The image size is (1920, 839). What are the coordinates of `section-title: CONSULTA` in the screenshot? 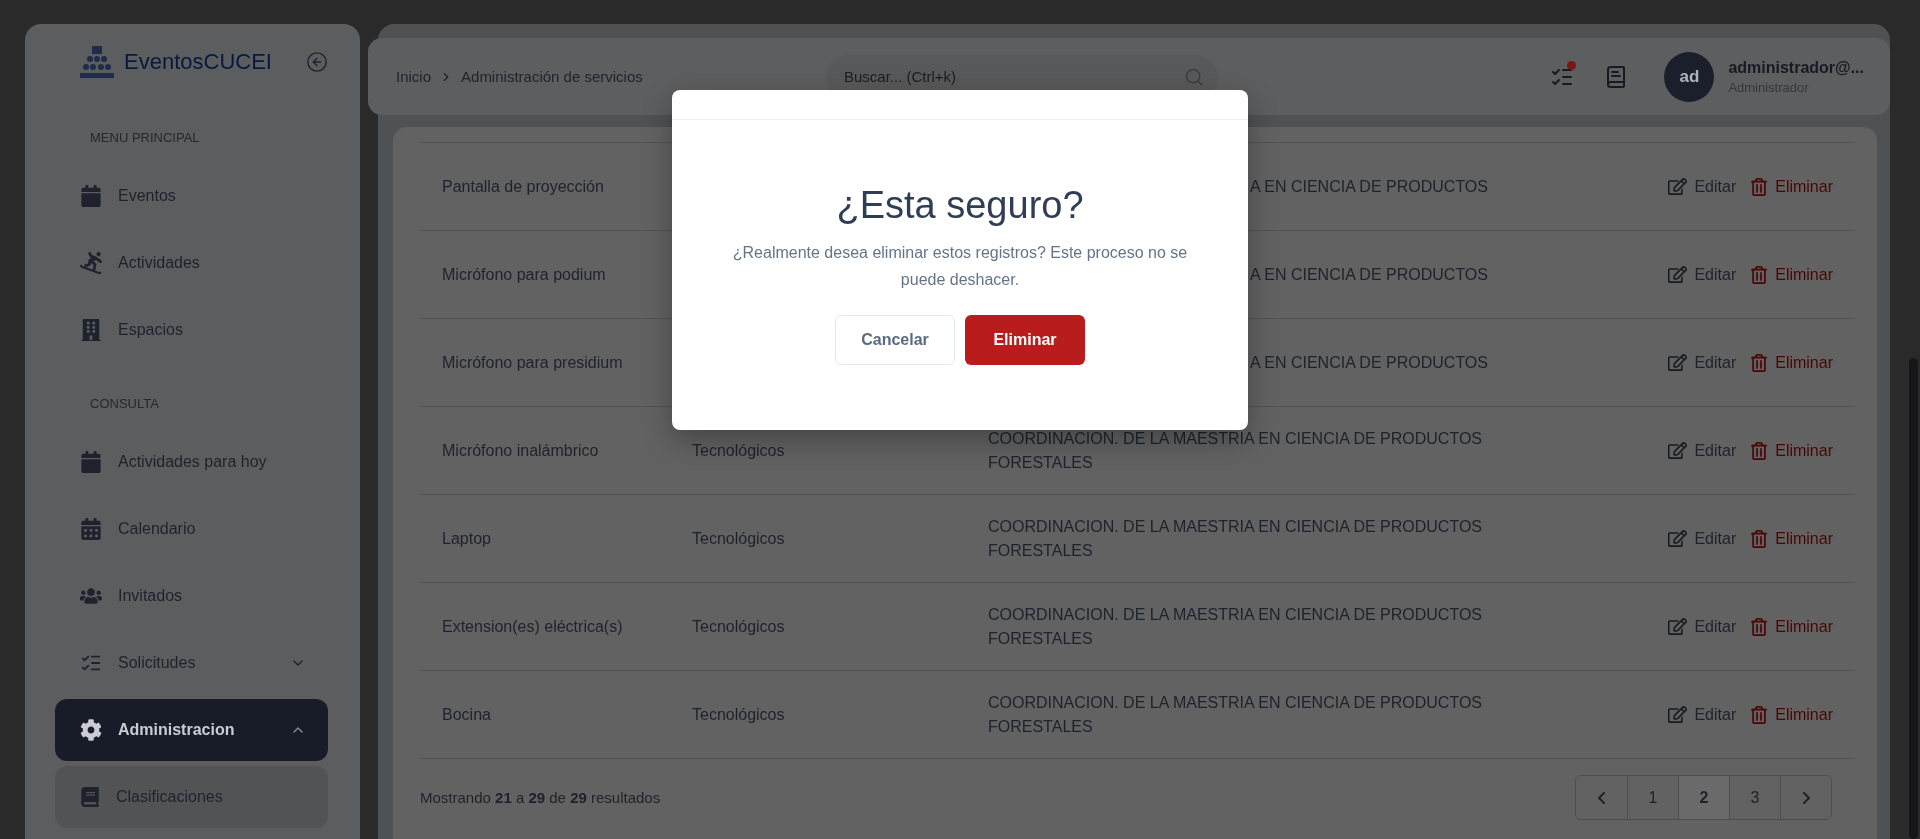 It's located at (124, 404).